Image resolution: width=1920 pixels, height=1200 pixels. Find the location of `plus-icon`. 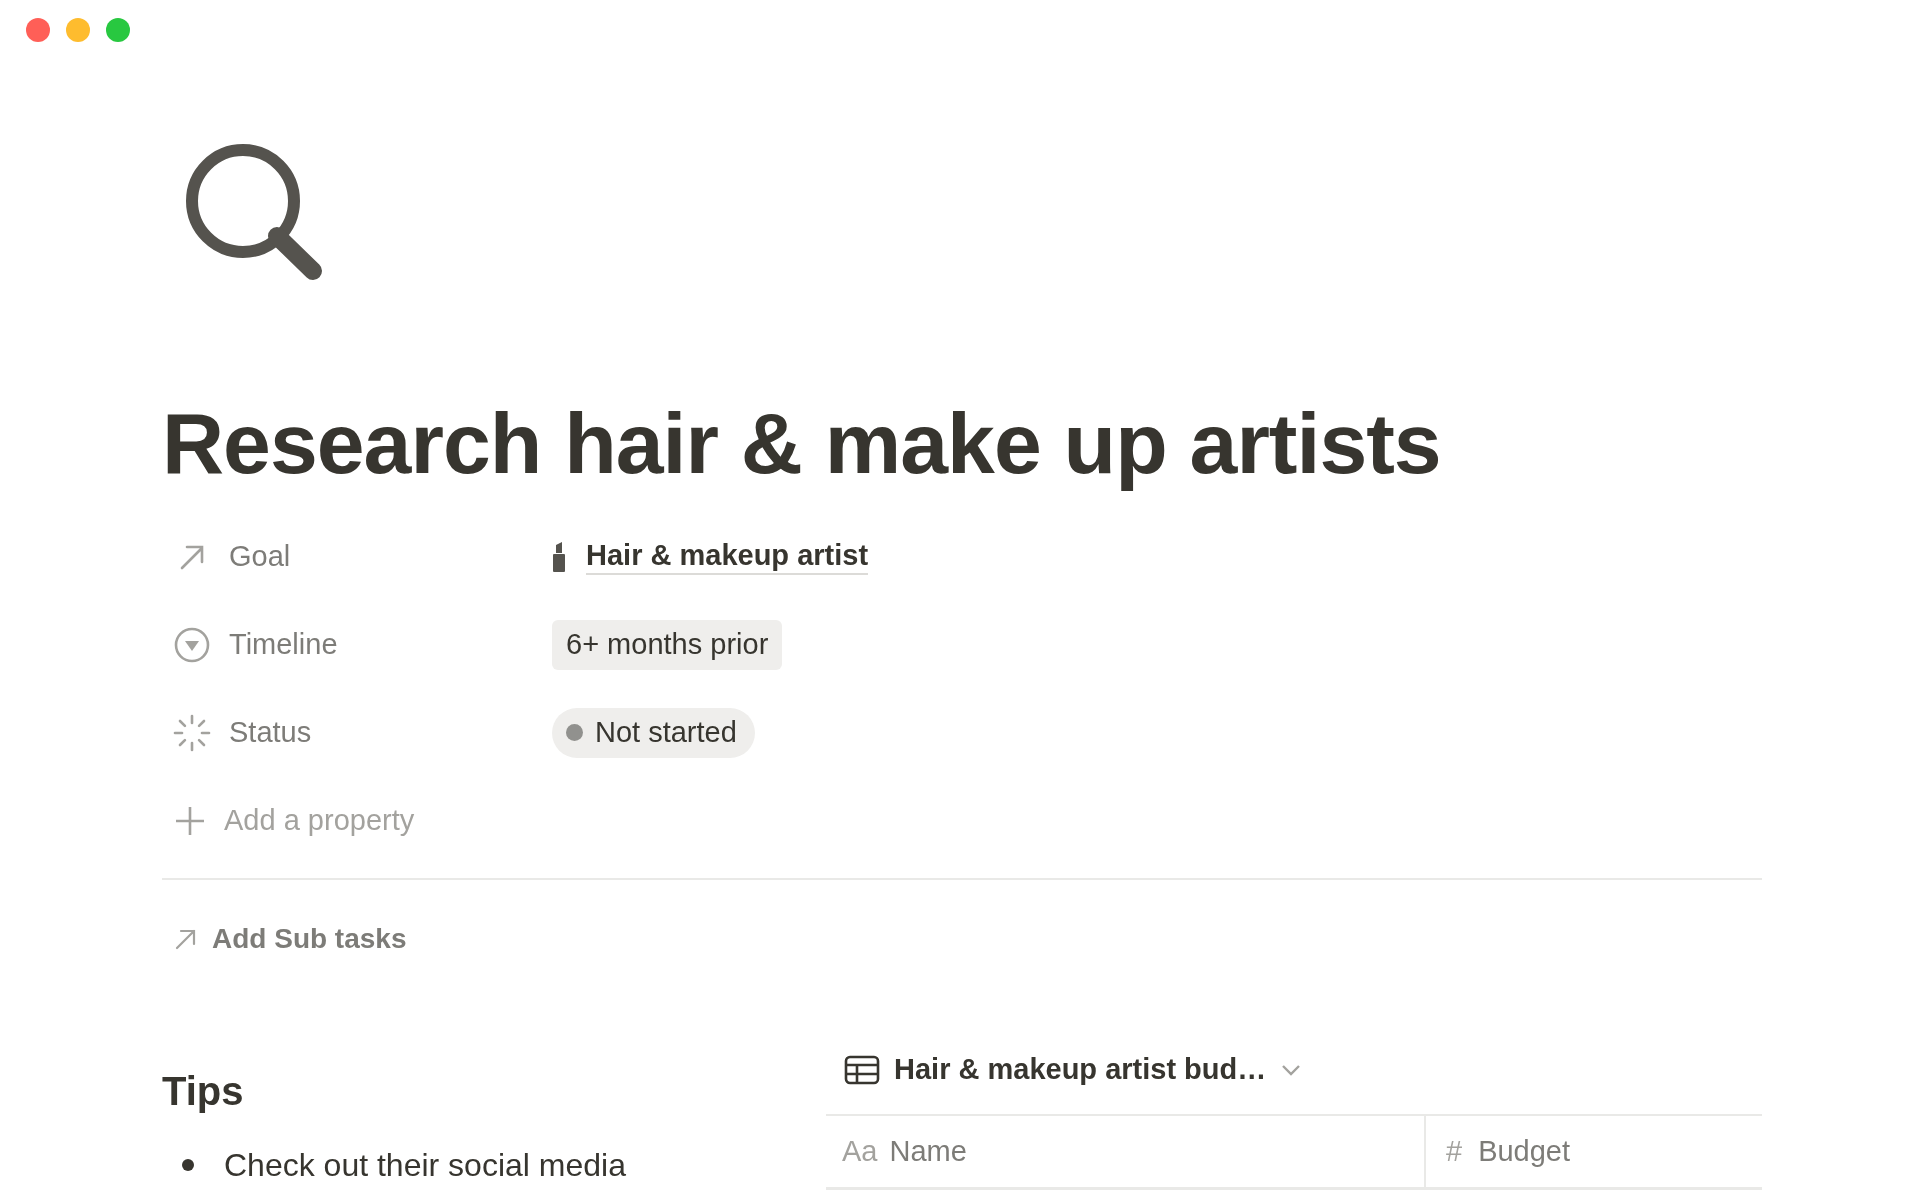

plus-icon is located at coordinates (190, 820).